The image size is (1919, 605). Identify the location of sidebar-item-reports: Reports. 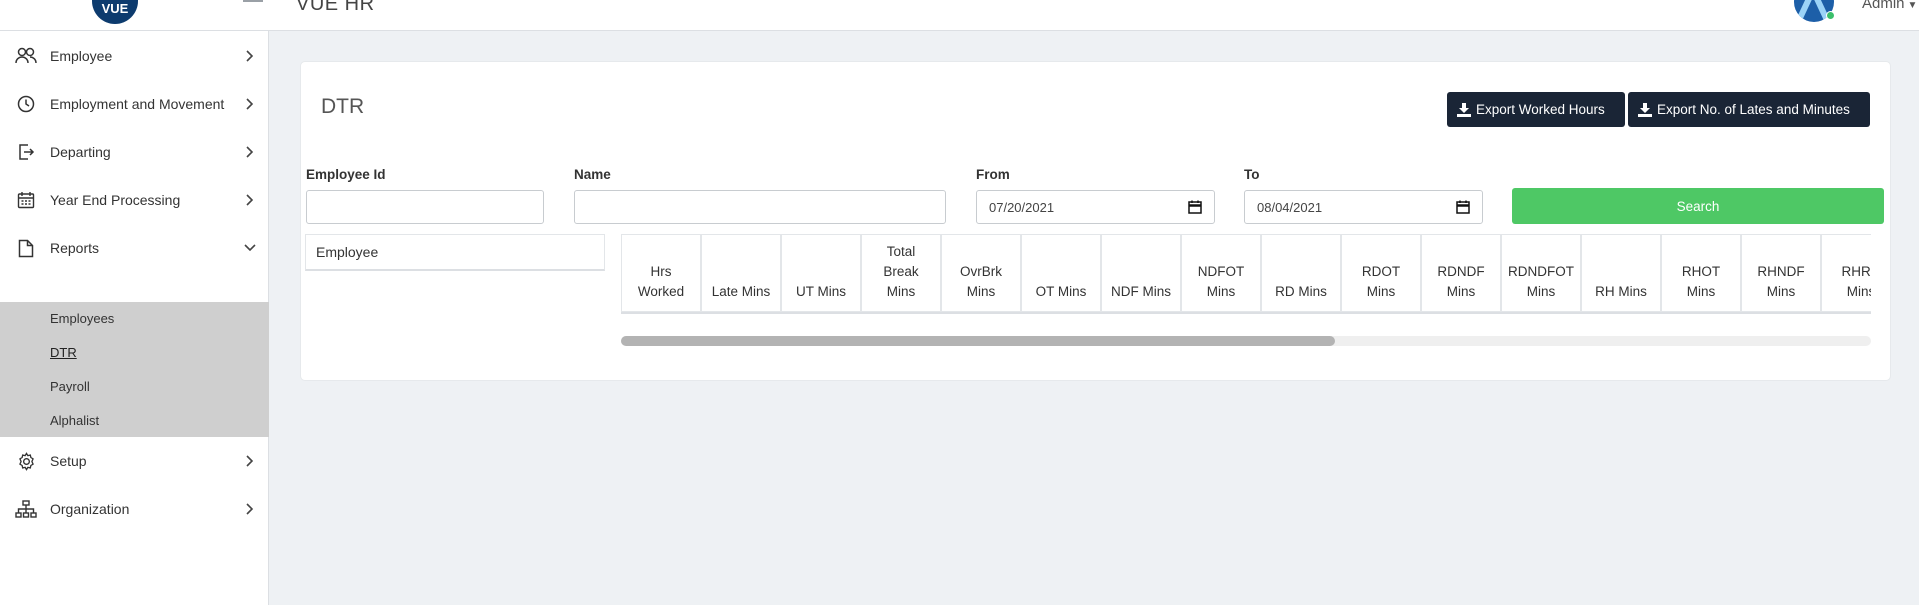
(134, 248).